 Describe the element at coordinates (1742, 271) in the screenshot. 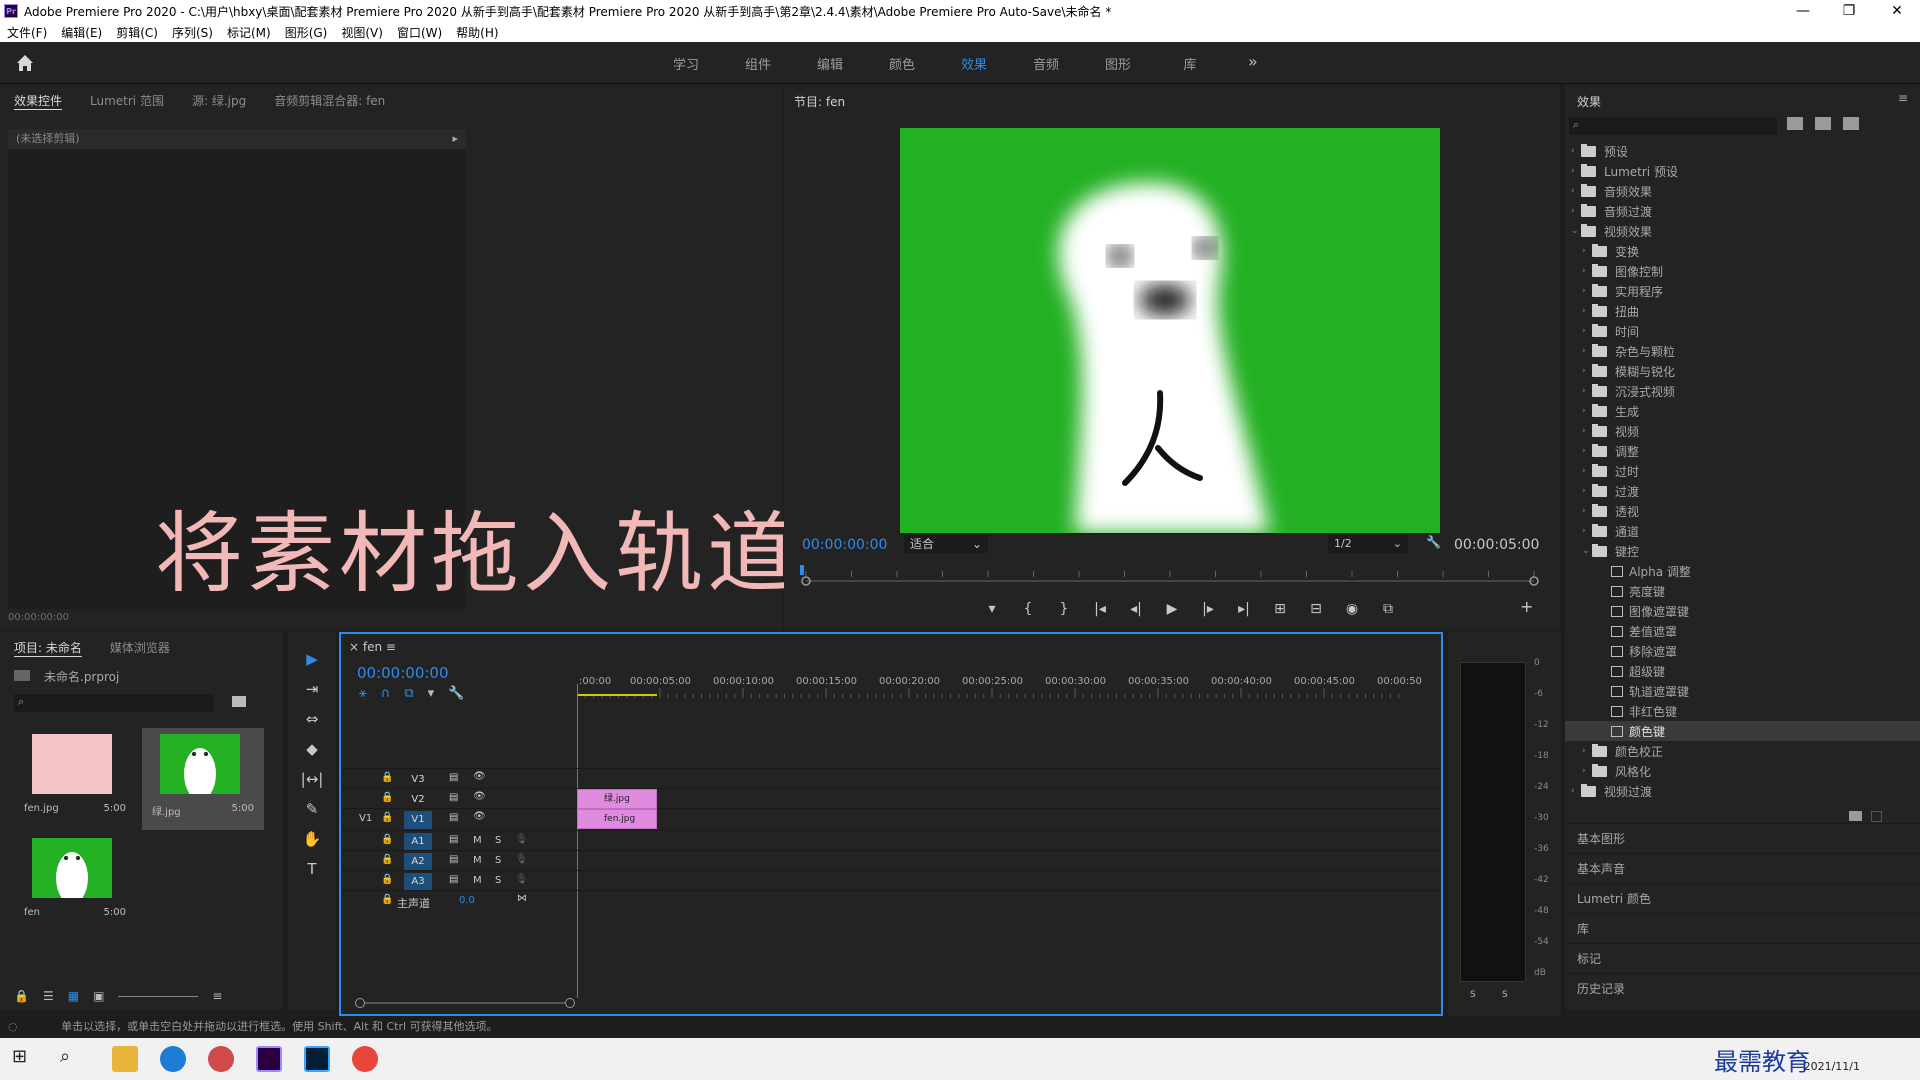

I see `effects-folder: › 图像控制` at that location.